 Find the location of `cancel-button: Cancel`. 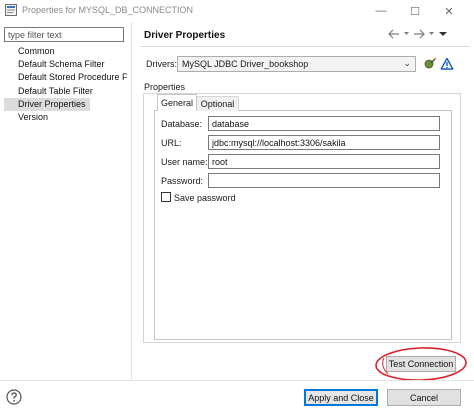

cancel-button: Cancel is located at coordinates (424, 397).